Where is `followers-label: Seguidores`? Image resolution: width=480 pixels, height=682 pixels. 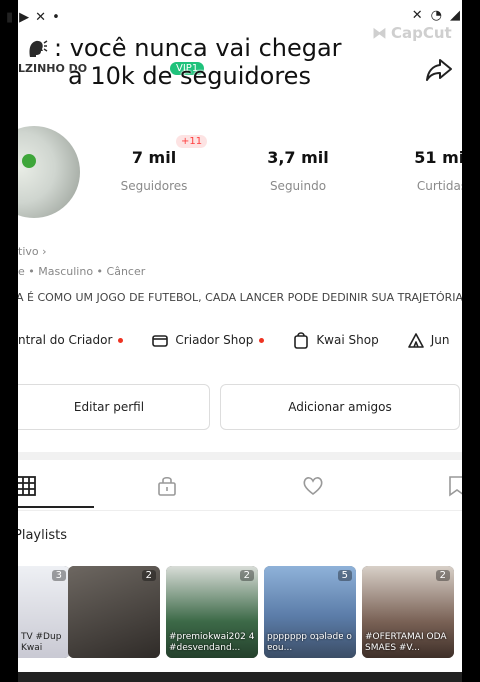
followers-label: Seguidores is located at coordinates (154, 186).